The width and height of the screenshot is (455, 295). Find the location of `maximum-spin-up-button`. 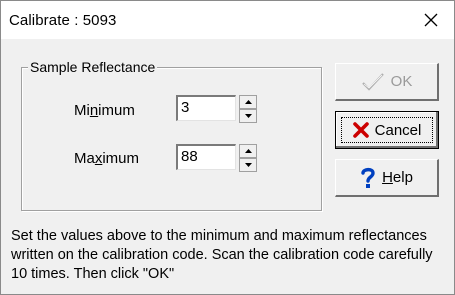

maximum-spin-up-button is located at coordinates (248, 151).